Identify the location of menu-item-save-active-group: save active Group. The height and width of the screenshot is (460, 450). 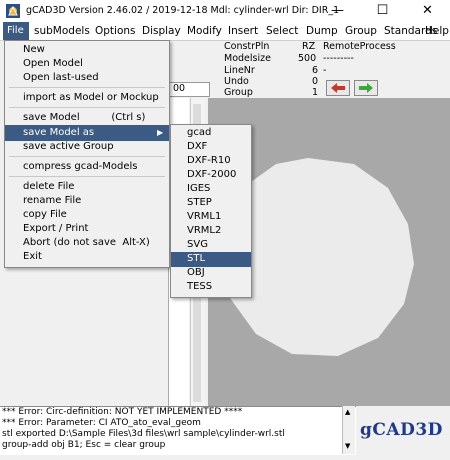
(68, 146).